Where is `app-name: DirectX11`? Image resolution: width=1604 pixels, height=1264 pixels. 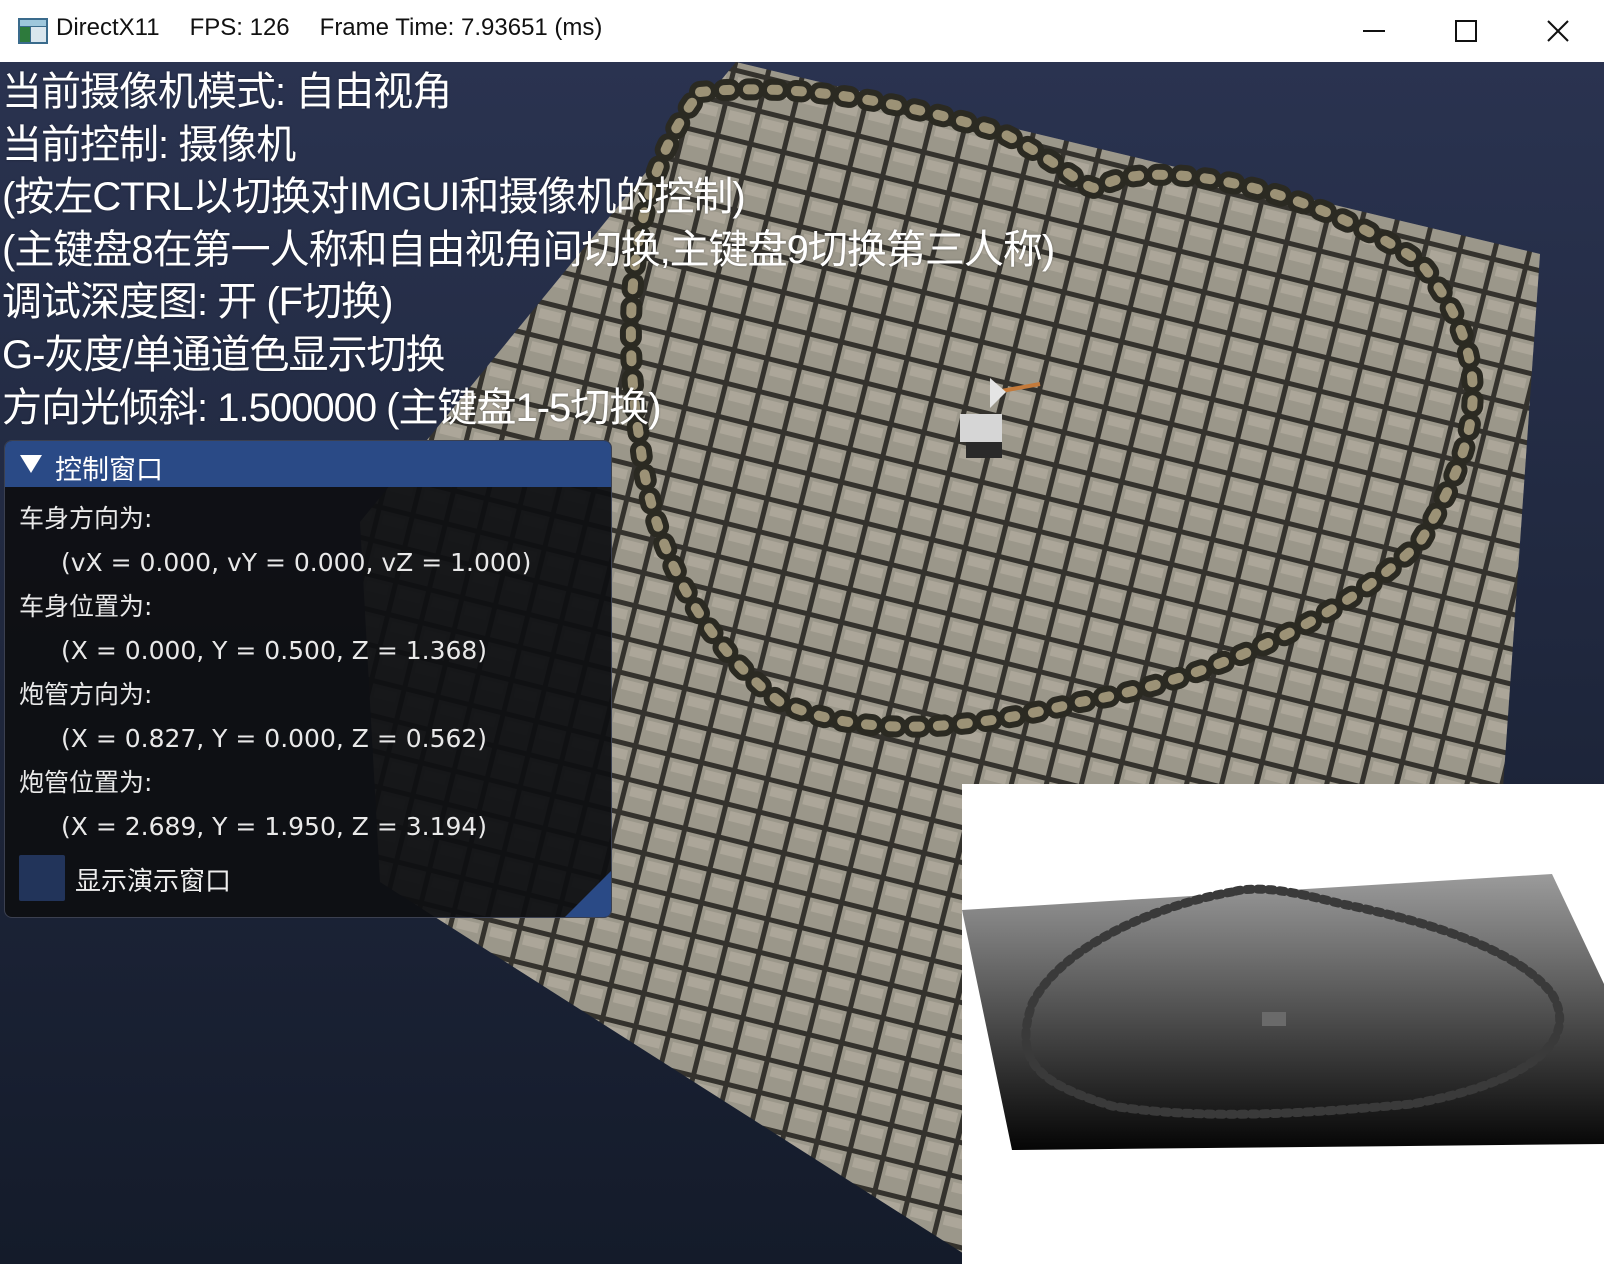
app-name: DirectX11 is located at coordinates (108, 27).